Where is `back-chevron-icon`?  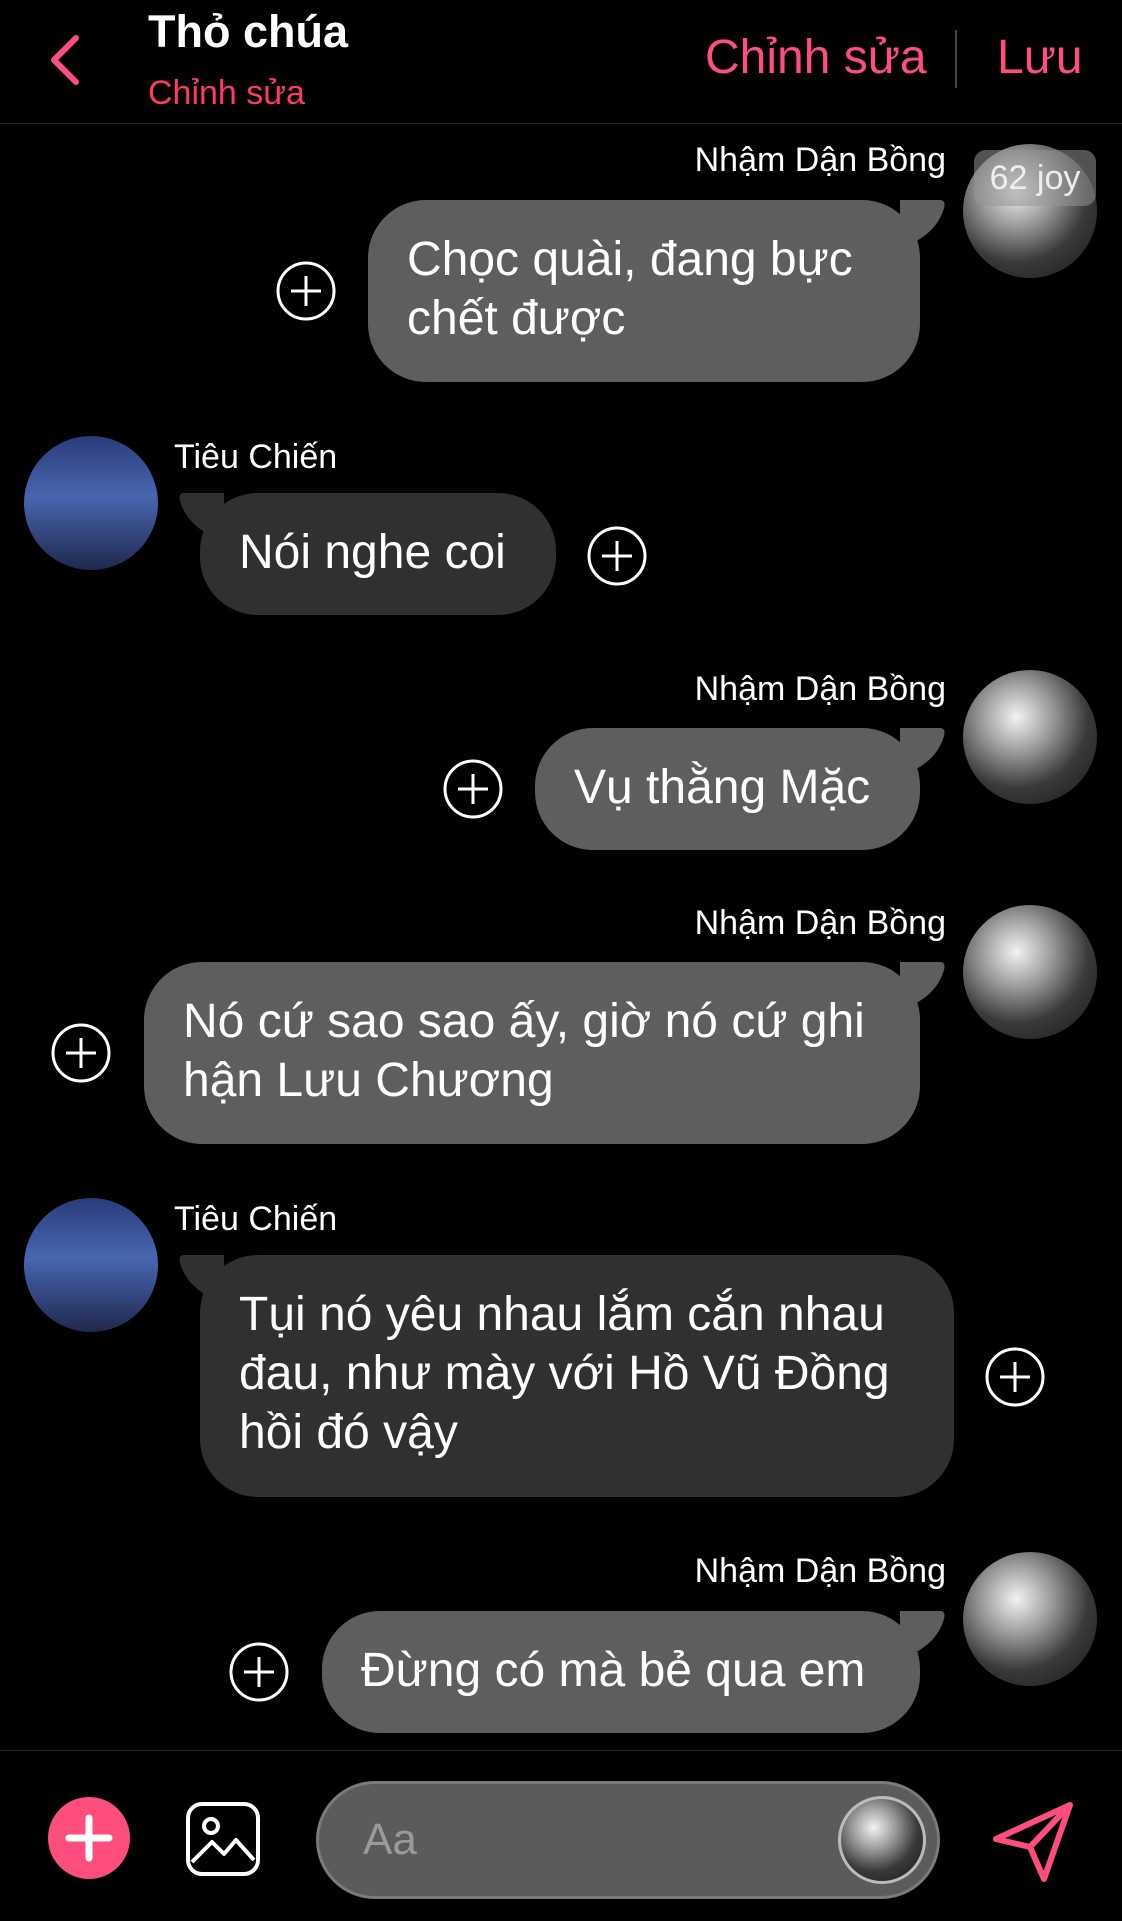 back-chevron-icon is located at coordinates (67, 60).